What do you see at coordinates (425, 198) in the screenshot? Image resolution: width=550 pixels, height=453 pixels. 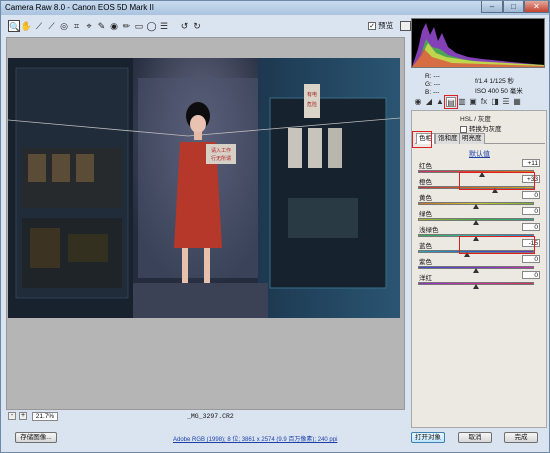 I see `slider-label: 黄色` at bounding box center [425, 198].